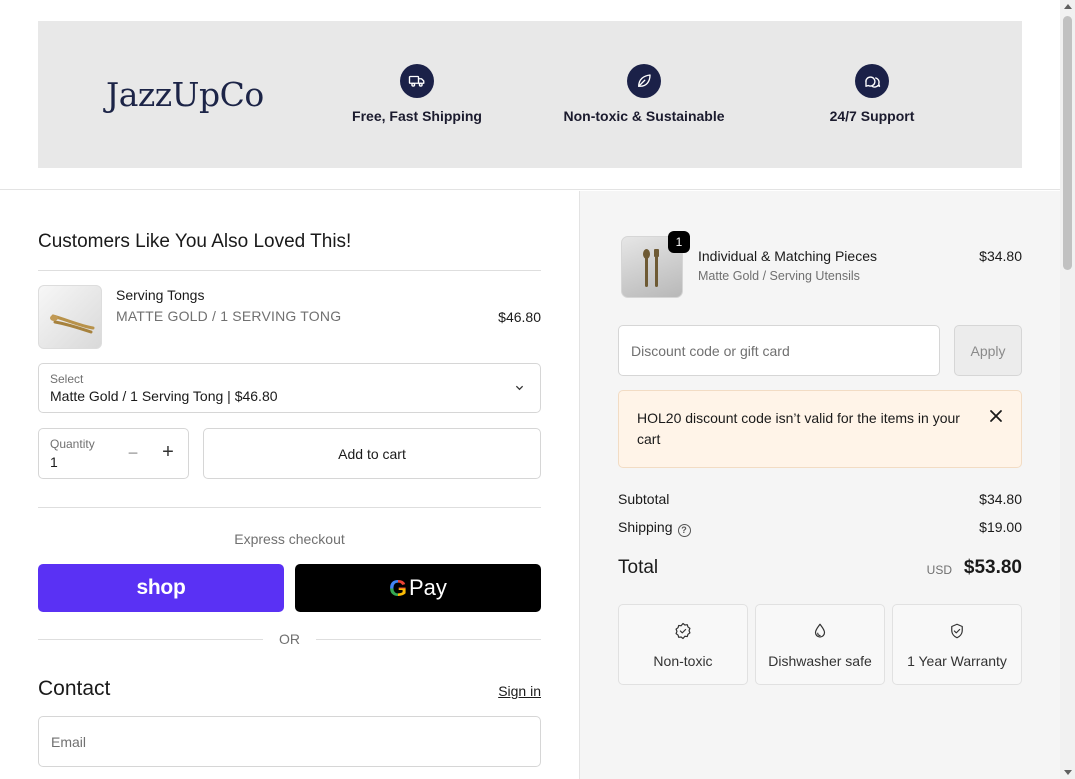 The image size is (1075, 779). I want to click on contact-title: Contact, so click(74, 688).